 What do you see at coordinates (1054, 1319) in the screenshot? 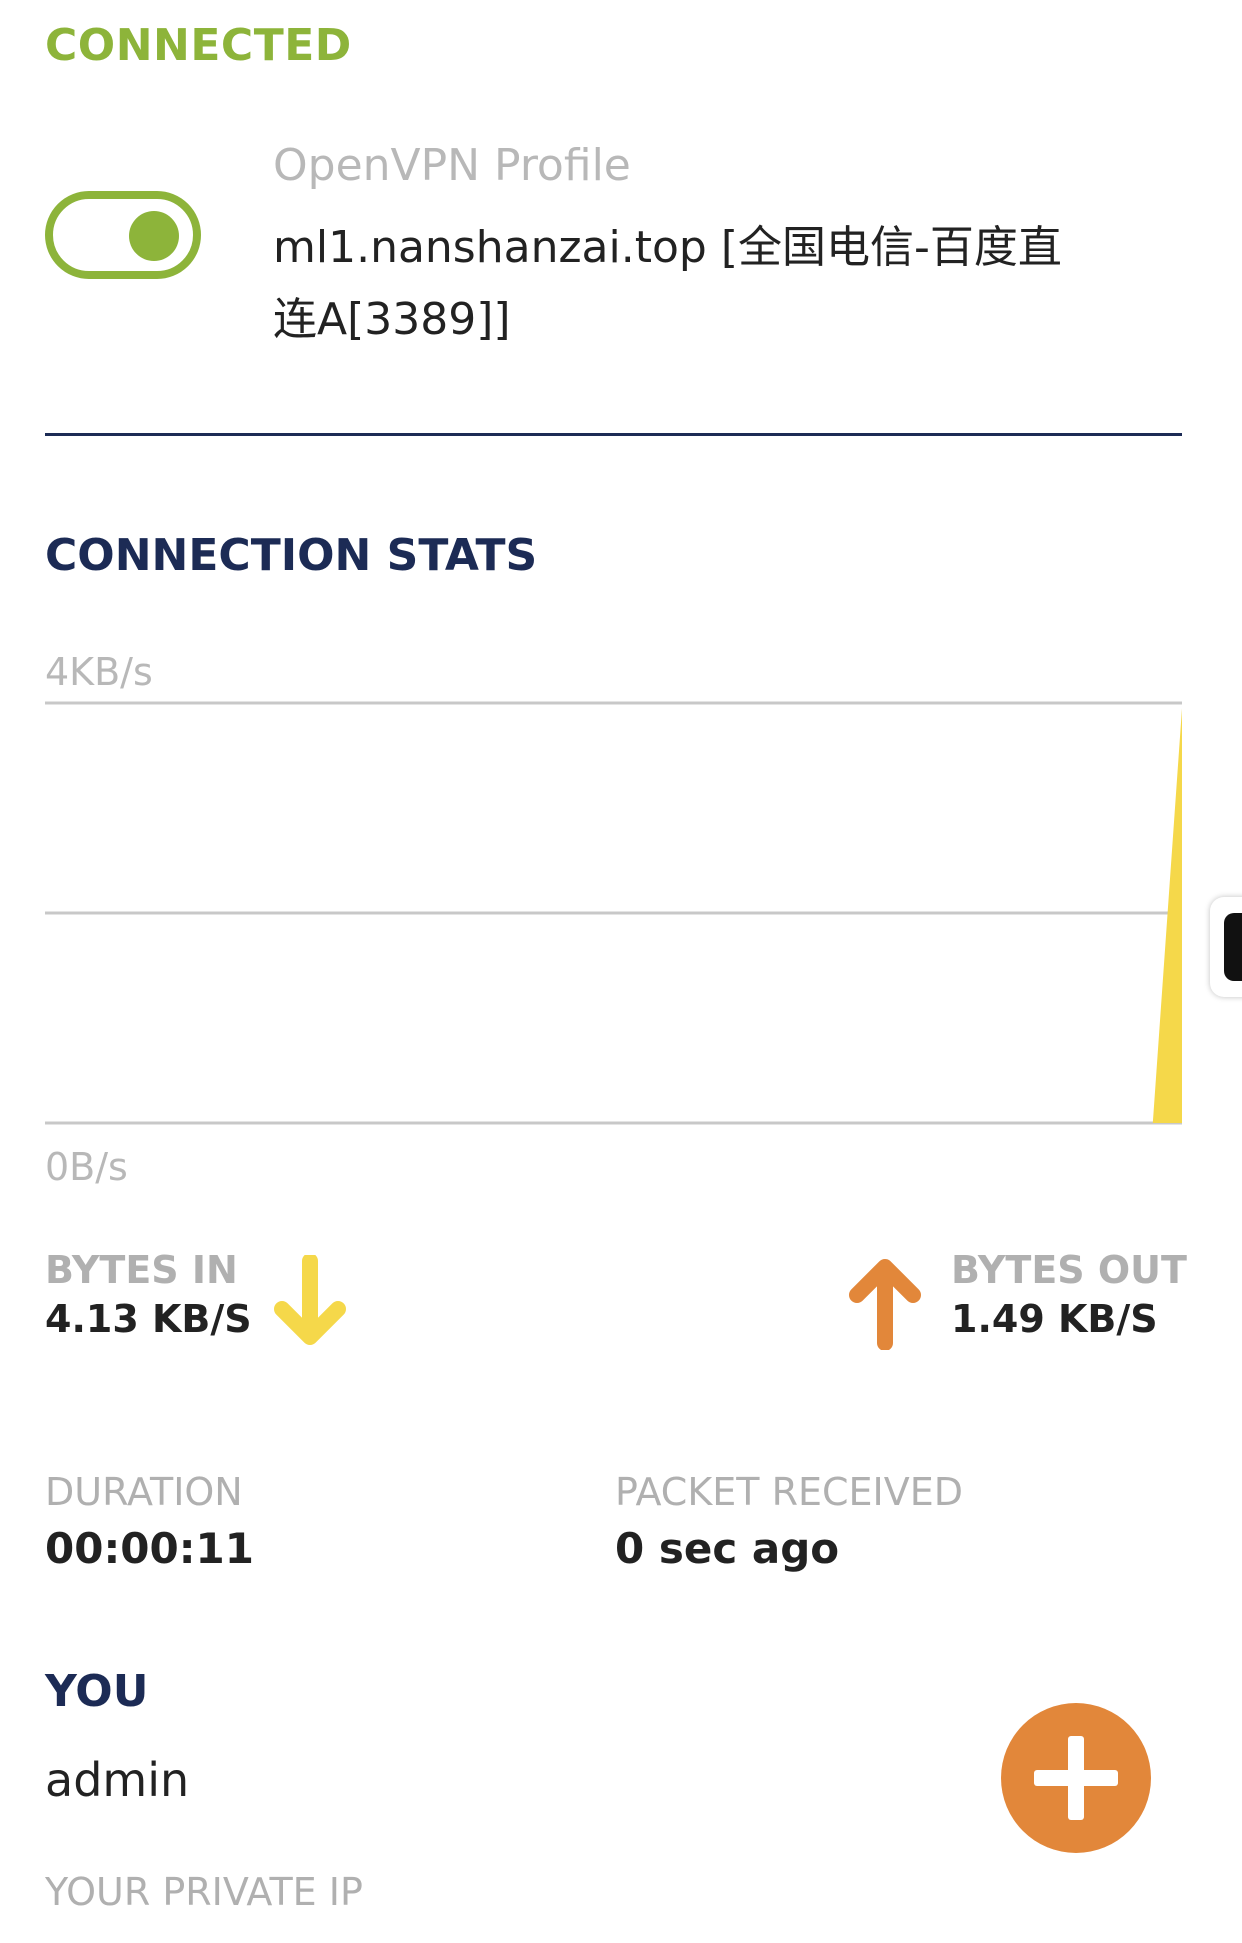
I see `bytes-out-value: 1.49 KB/S` at bounding box center [1054, 1319].